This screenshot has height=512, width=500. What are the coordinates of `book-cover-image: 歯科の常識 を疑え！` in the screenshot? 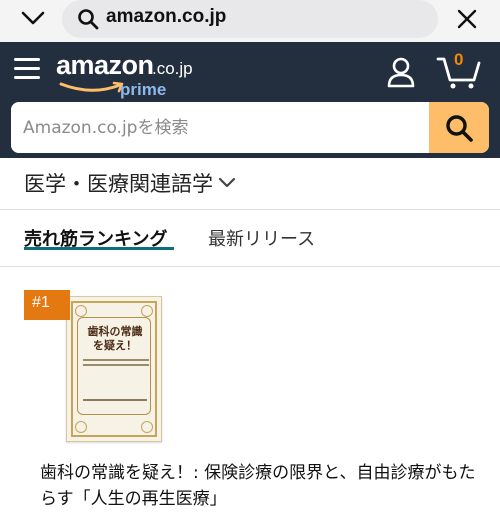 It's located at (114, 369).